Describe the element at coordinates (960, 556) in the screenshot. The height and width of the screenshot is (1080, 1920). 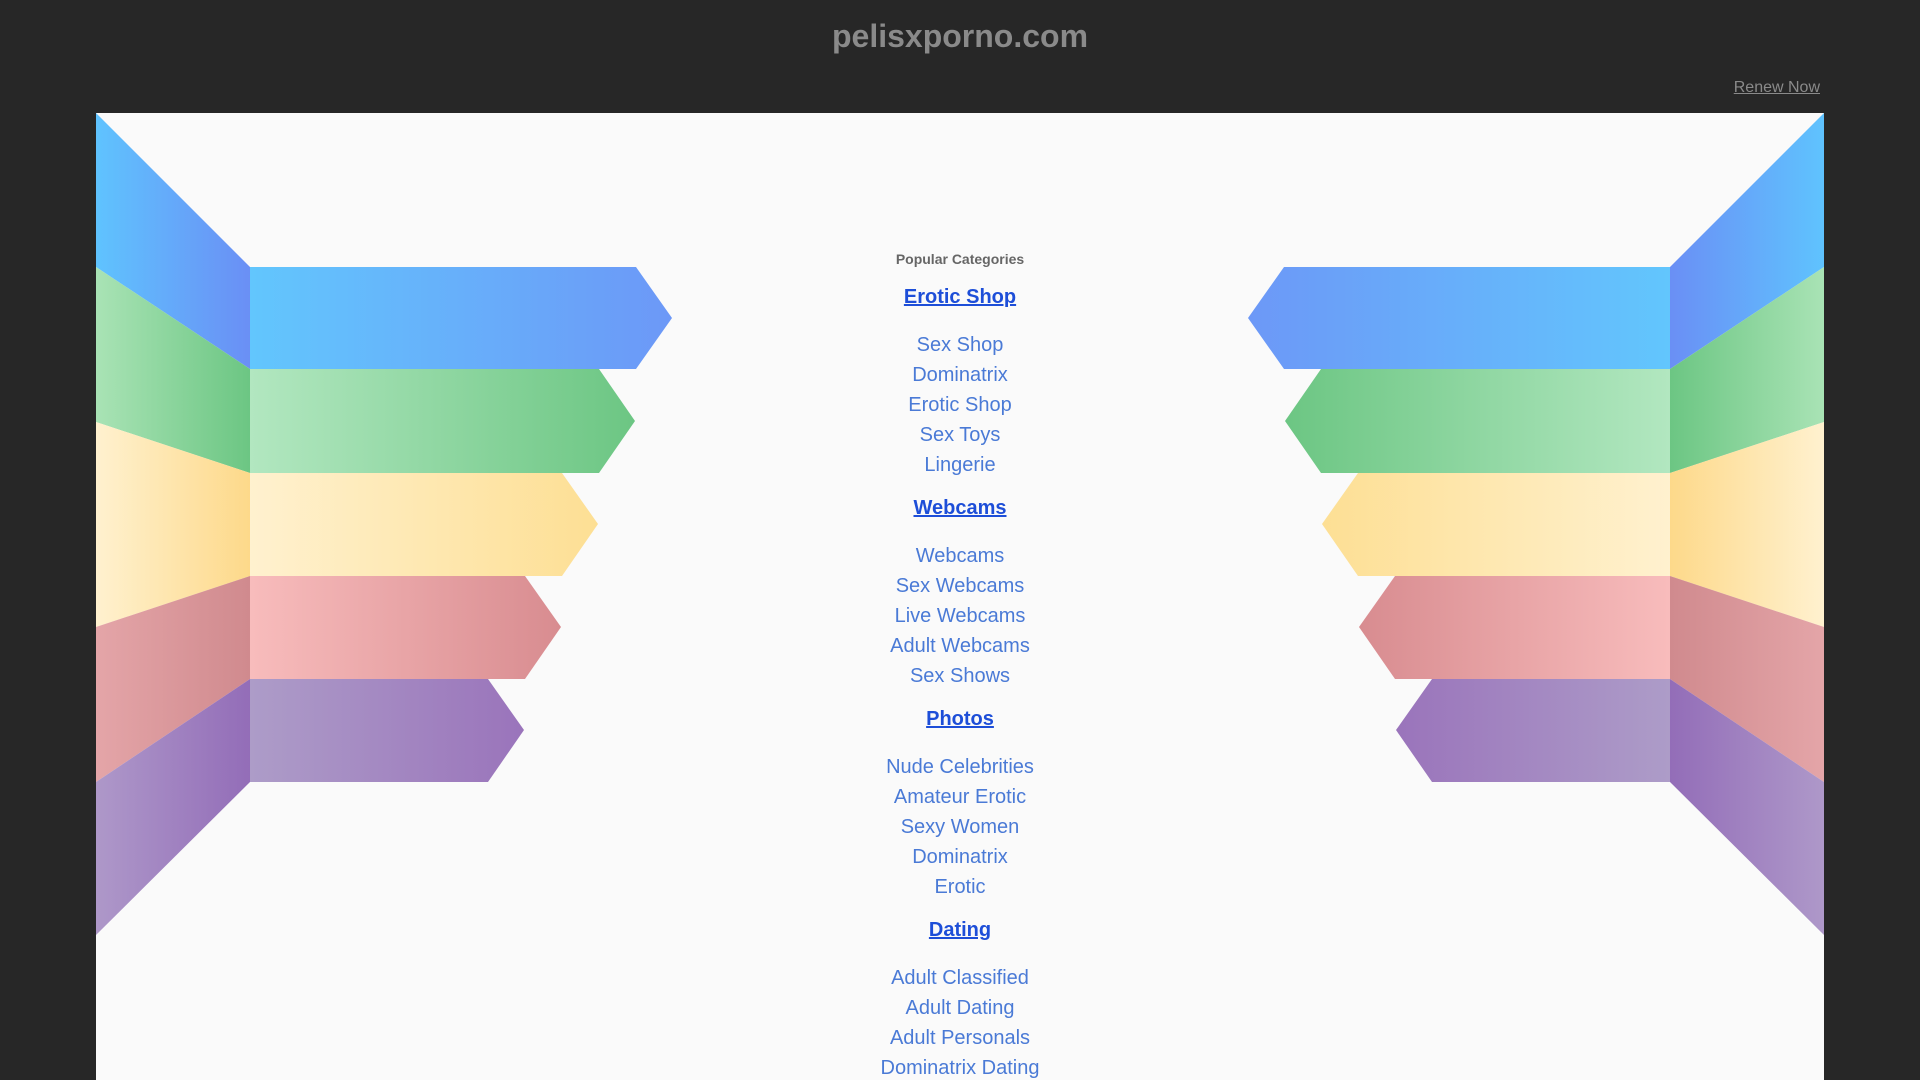
I see `category-link: Webcams` at that location.